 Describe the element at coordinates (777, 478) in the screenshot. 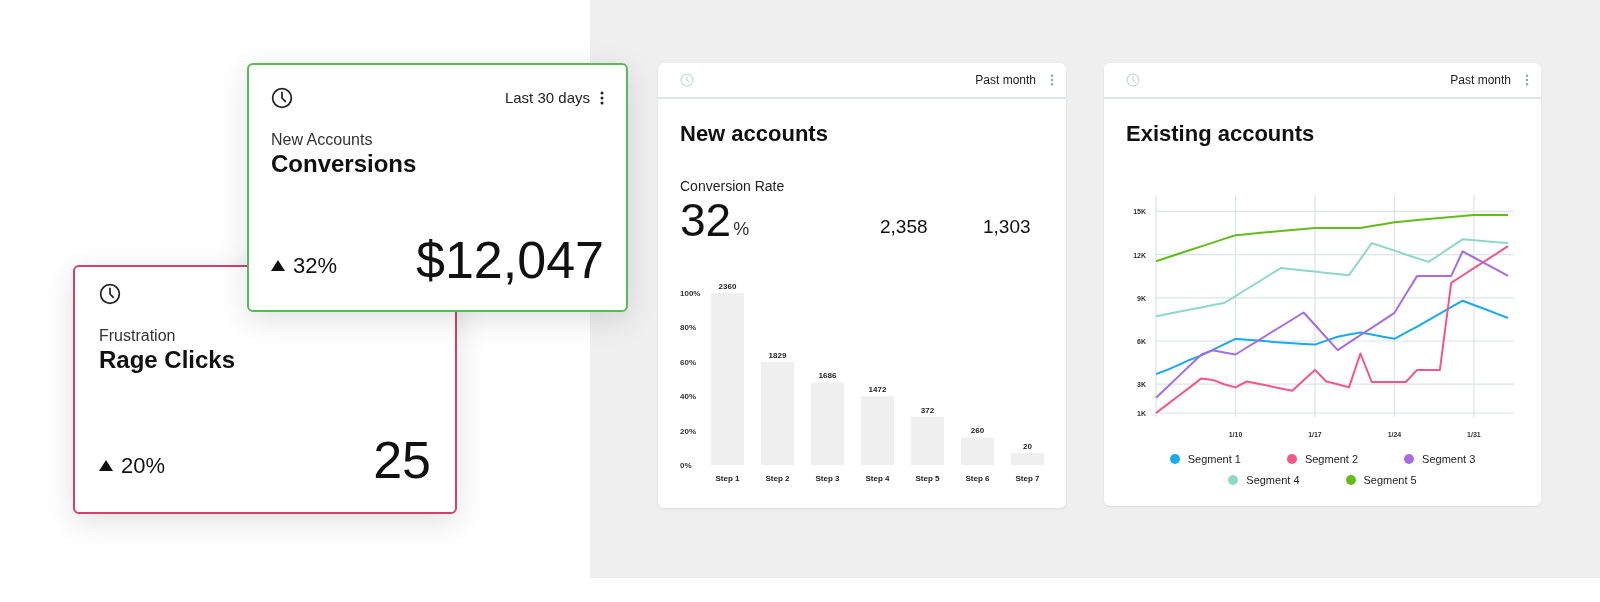

I see `axis-category-label: Step 2` at that location.